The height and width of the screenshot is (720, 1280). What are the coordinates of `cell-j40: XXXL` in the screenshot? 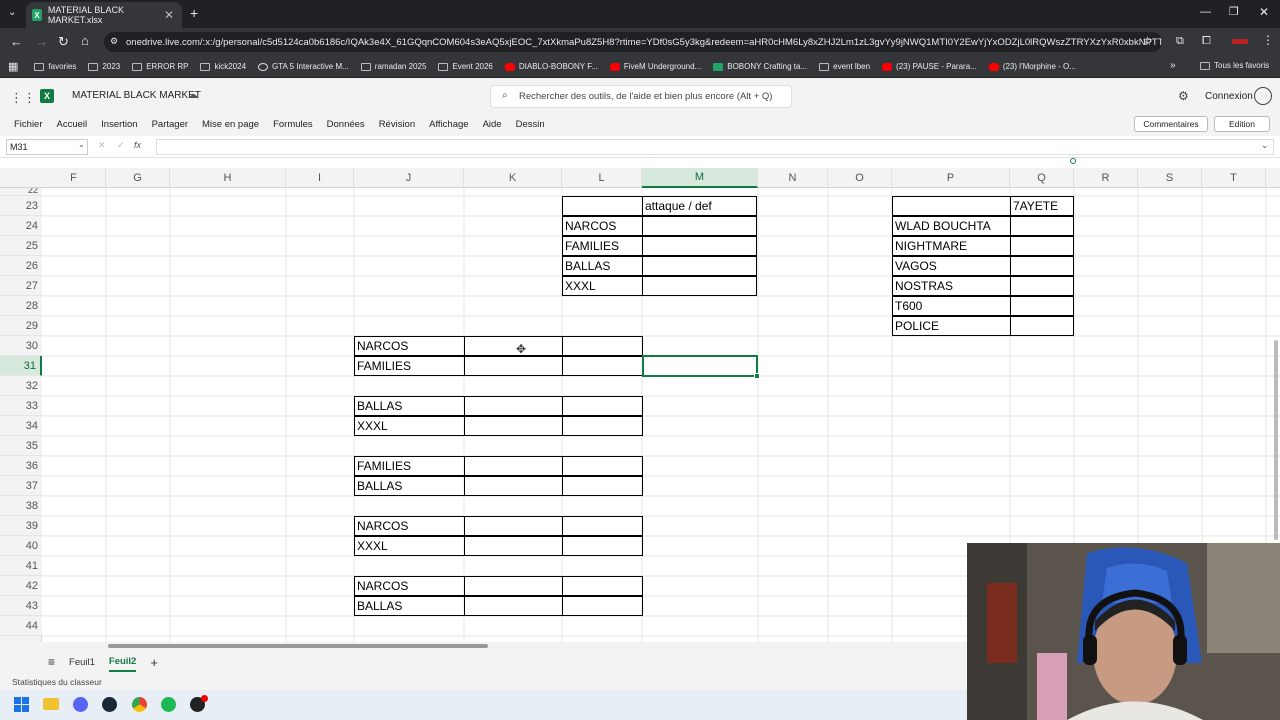 It's located at (409, 546).